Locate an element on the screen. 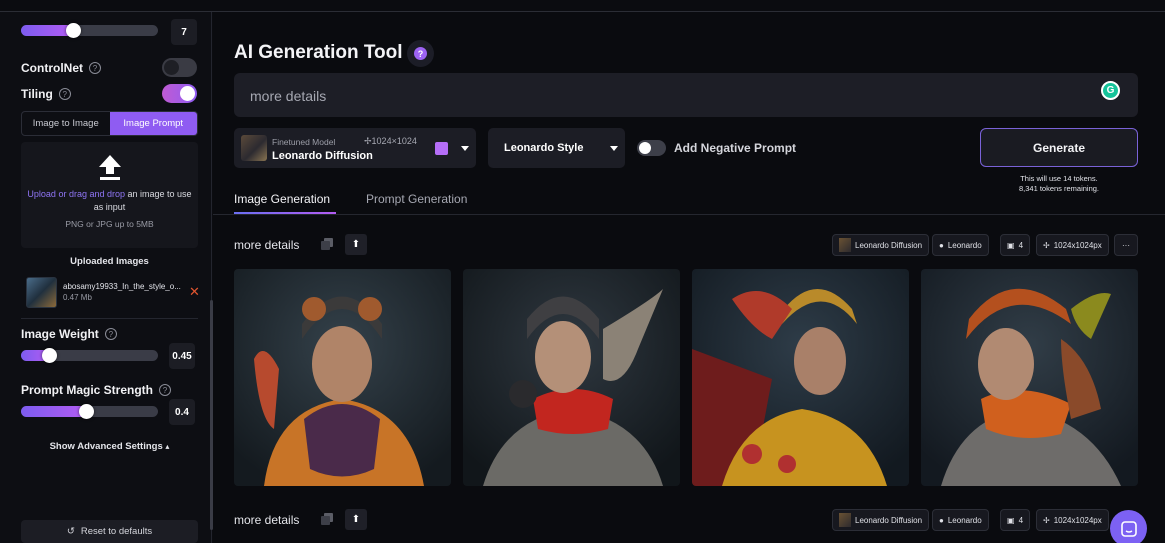 This screenshot has width=1165, height=543. image-weight-label: Image Weight is located at coordinates (60, 334).